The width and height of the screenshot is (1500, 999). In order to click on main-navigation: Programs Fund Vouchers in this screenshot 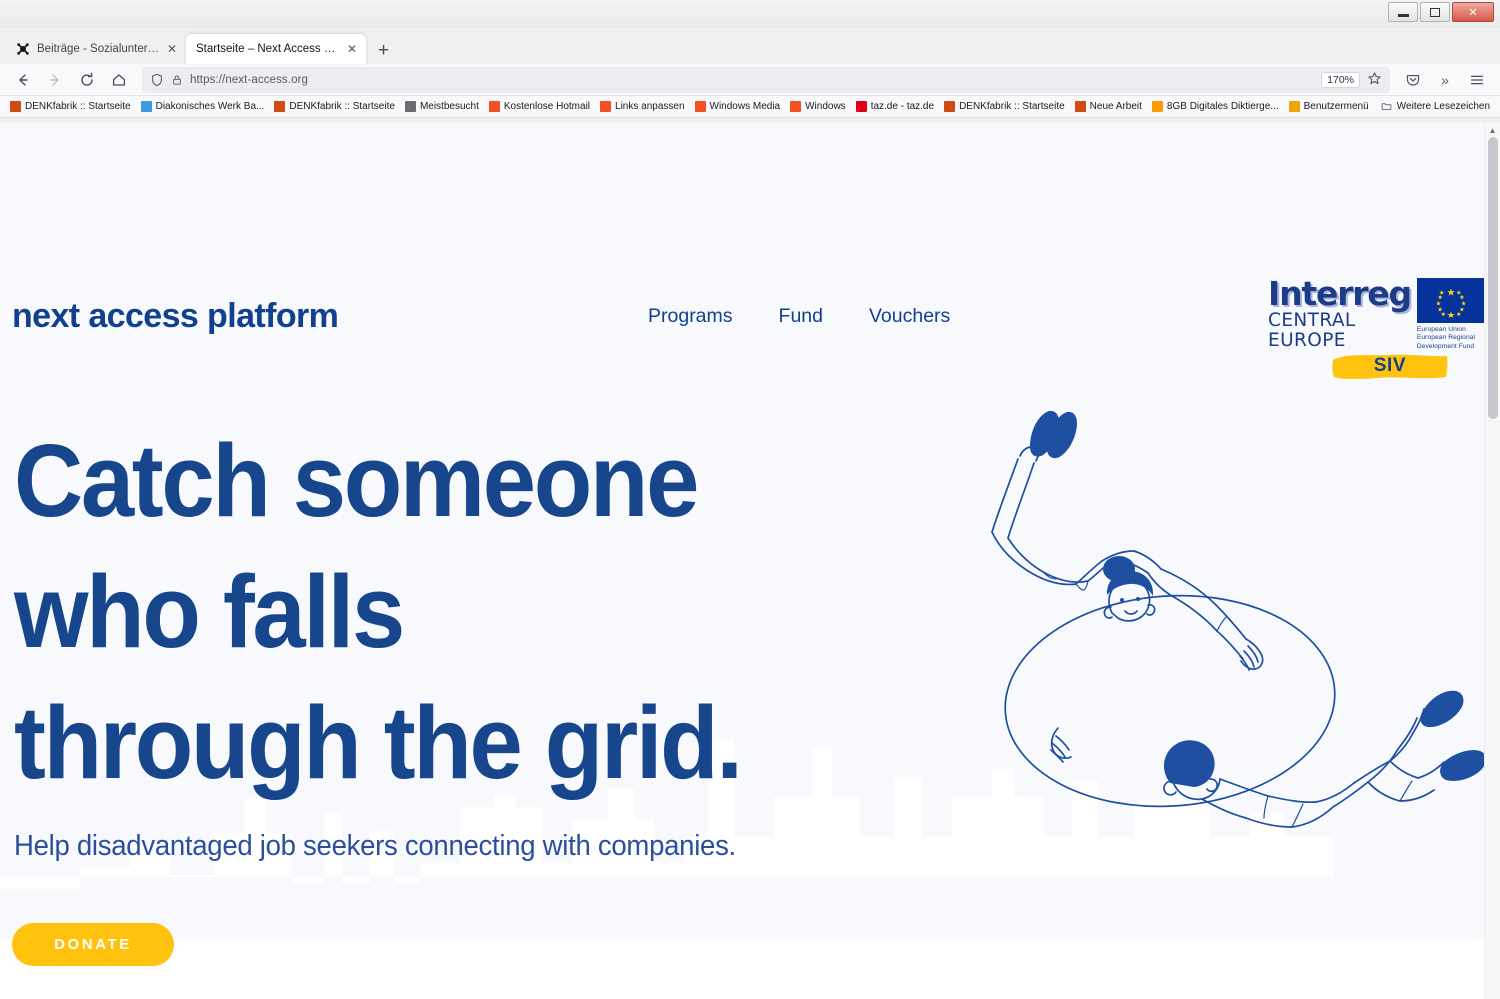, I will do `click(799, 316)`.